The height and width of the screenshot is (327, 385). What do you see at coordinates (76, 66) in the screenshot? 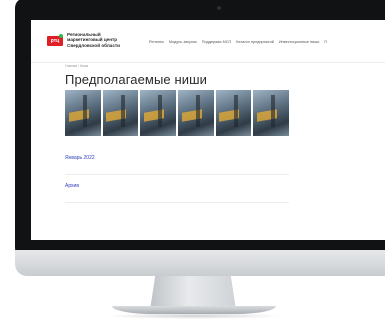
I see `breadcrumb: Главная / Ниши` at bounding box center [76, 66].